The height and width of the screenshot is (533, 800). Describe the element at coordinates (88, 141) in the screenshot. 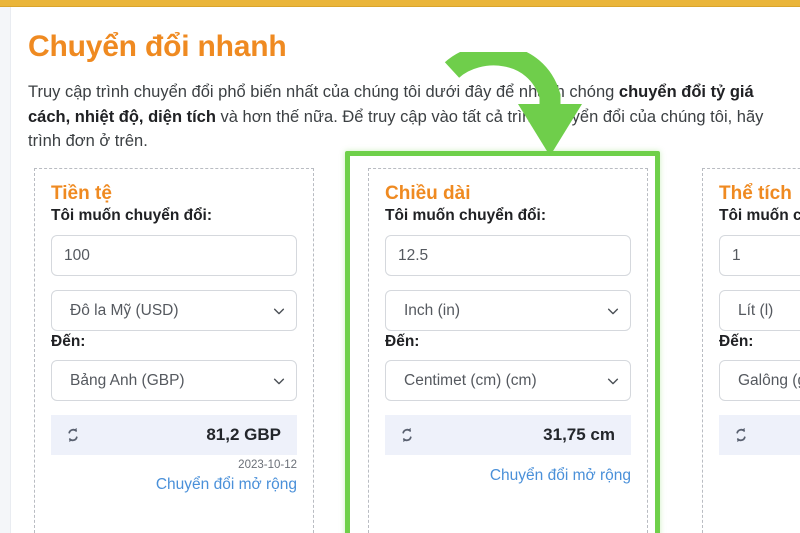

I see `intro-text: trình đơn ở trên.` at that location.